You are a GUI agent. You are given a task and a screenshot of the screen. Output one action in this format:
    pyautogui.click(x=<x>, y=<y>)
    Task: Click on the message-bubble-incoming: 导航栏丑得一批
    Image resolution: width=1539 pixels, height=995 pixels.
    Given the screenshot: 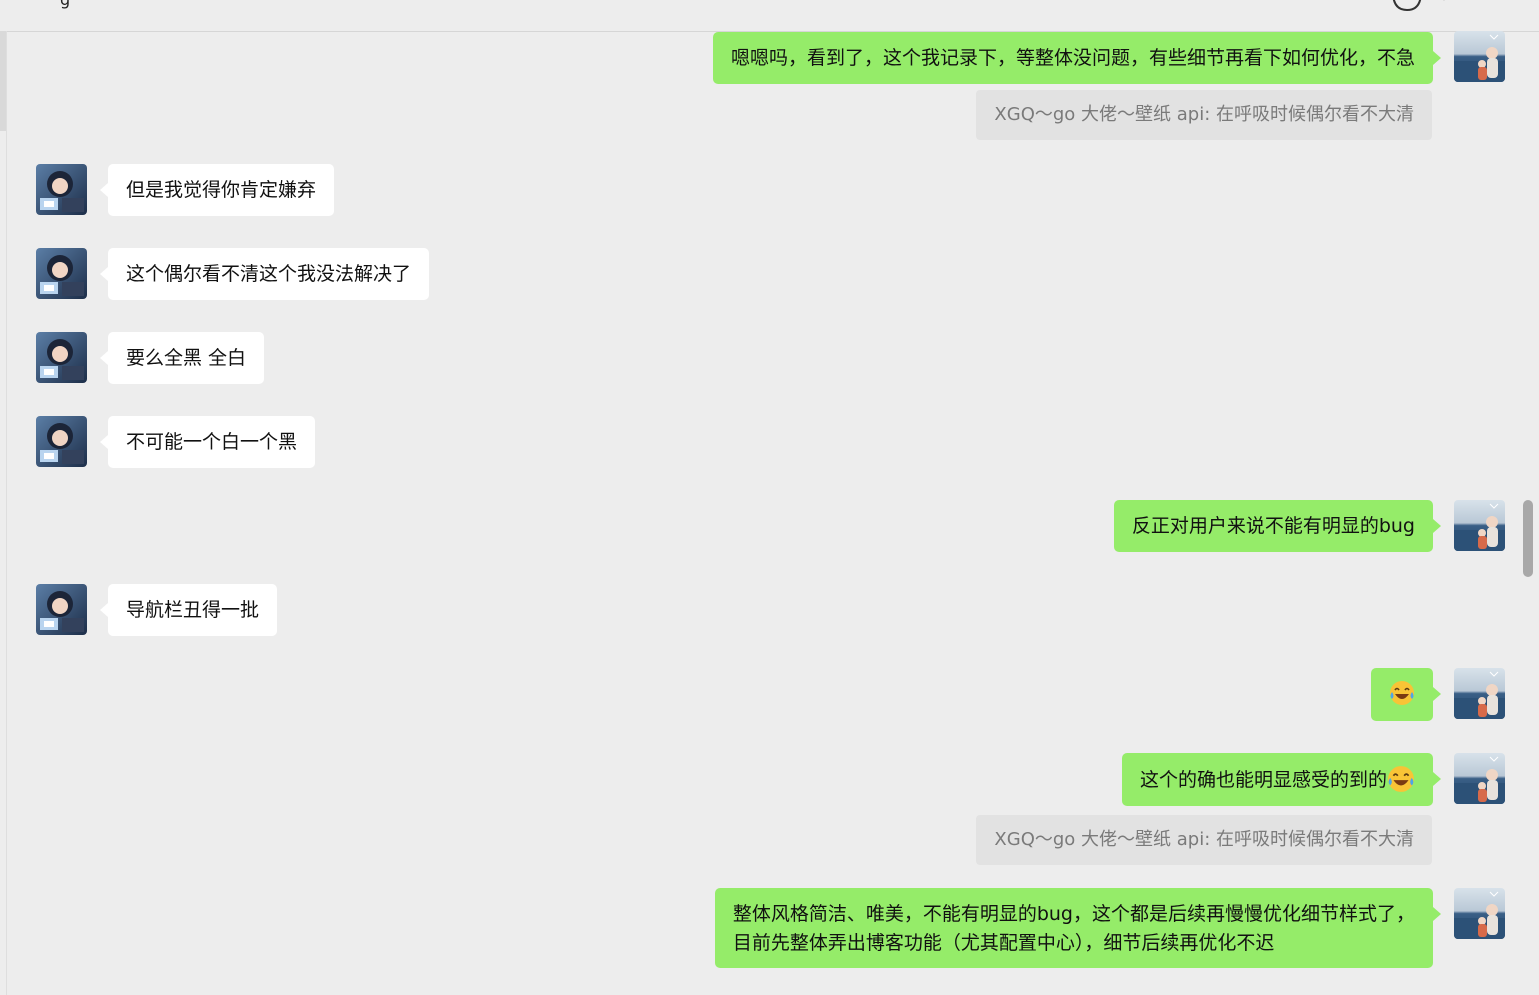 What is the action you would take?
    pyautogui.click(x=188, y=610)
    